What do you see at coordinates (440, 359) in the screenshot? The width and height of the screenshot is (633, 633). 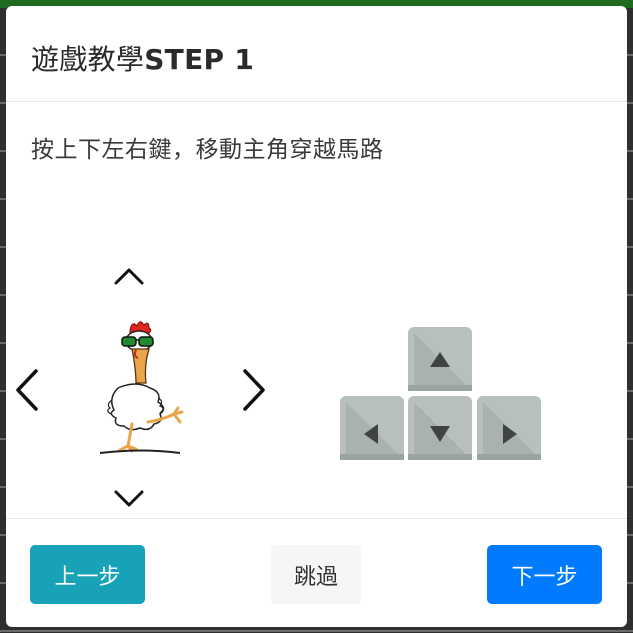 I see `arrow-key-up-icon` at bounding box center [440, 359].